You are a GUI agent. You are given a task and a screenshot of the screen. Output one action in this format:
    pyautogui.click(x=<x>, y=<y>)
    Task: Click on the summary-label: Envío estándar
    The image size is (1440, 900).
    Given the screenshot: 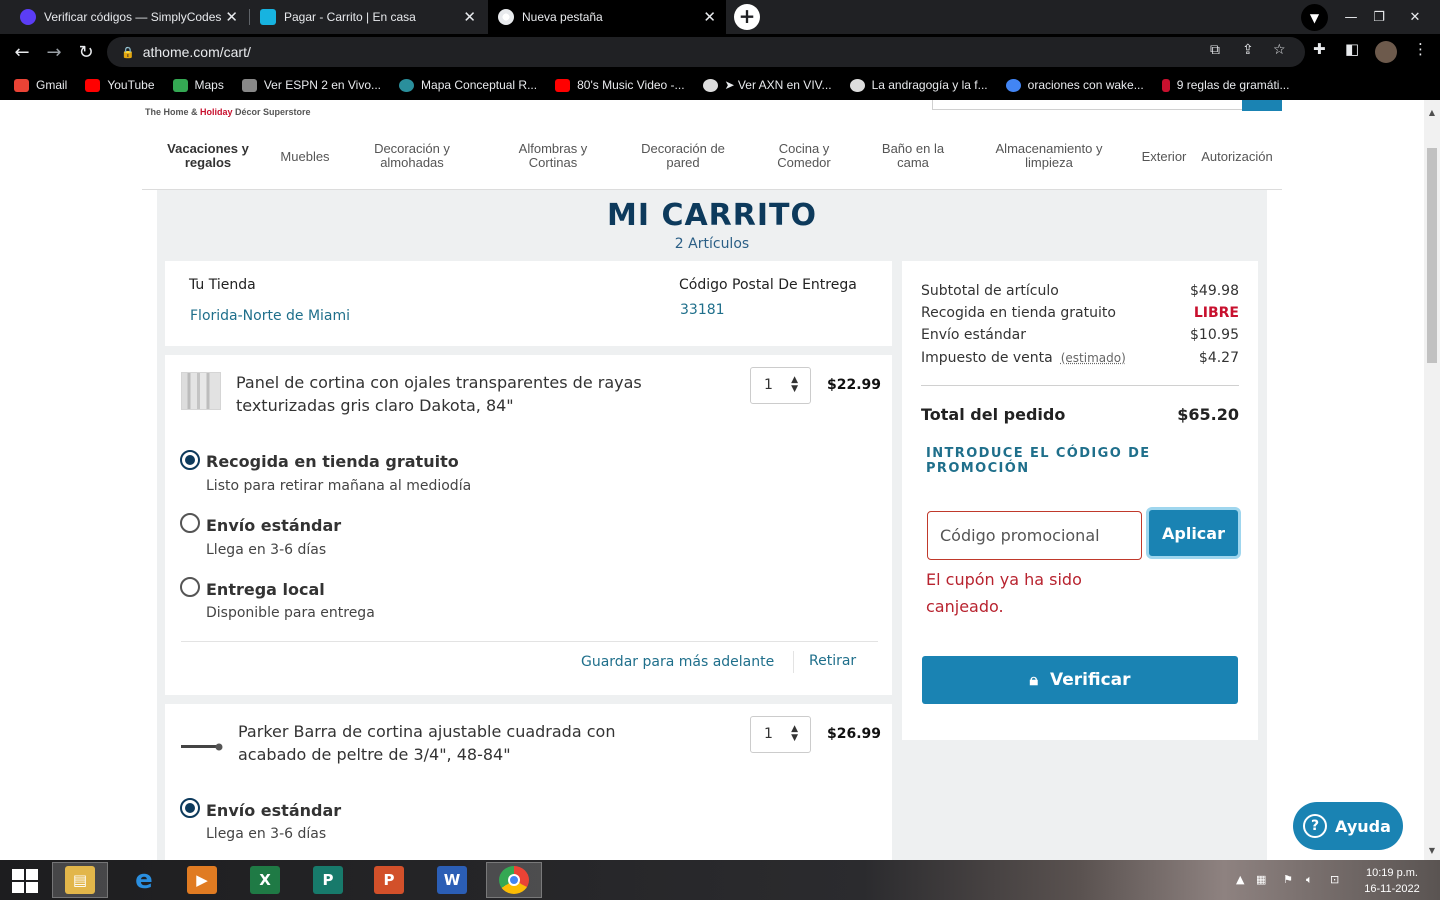 What is the action you would take?
    pyautogui.click(x=973, y=335)
    